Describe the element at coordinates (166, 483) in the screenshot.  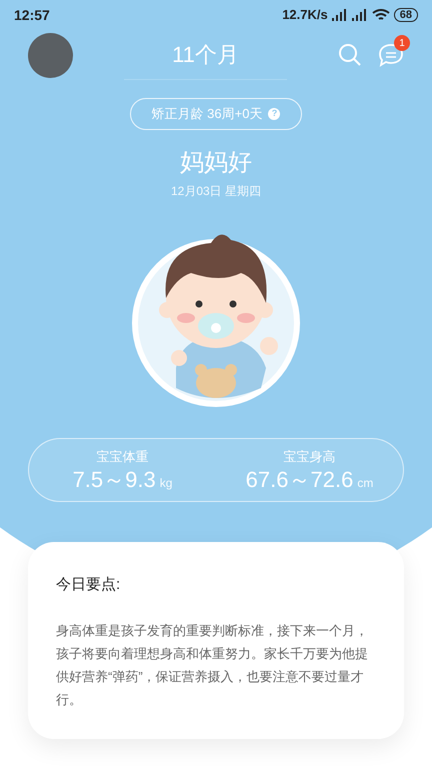
I see `stat-unit: kg` at that location.